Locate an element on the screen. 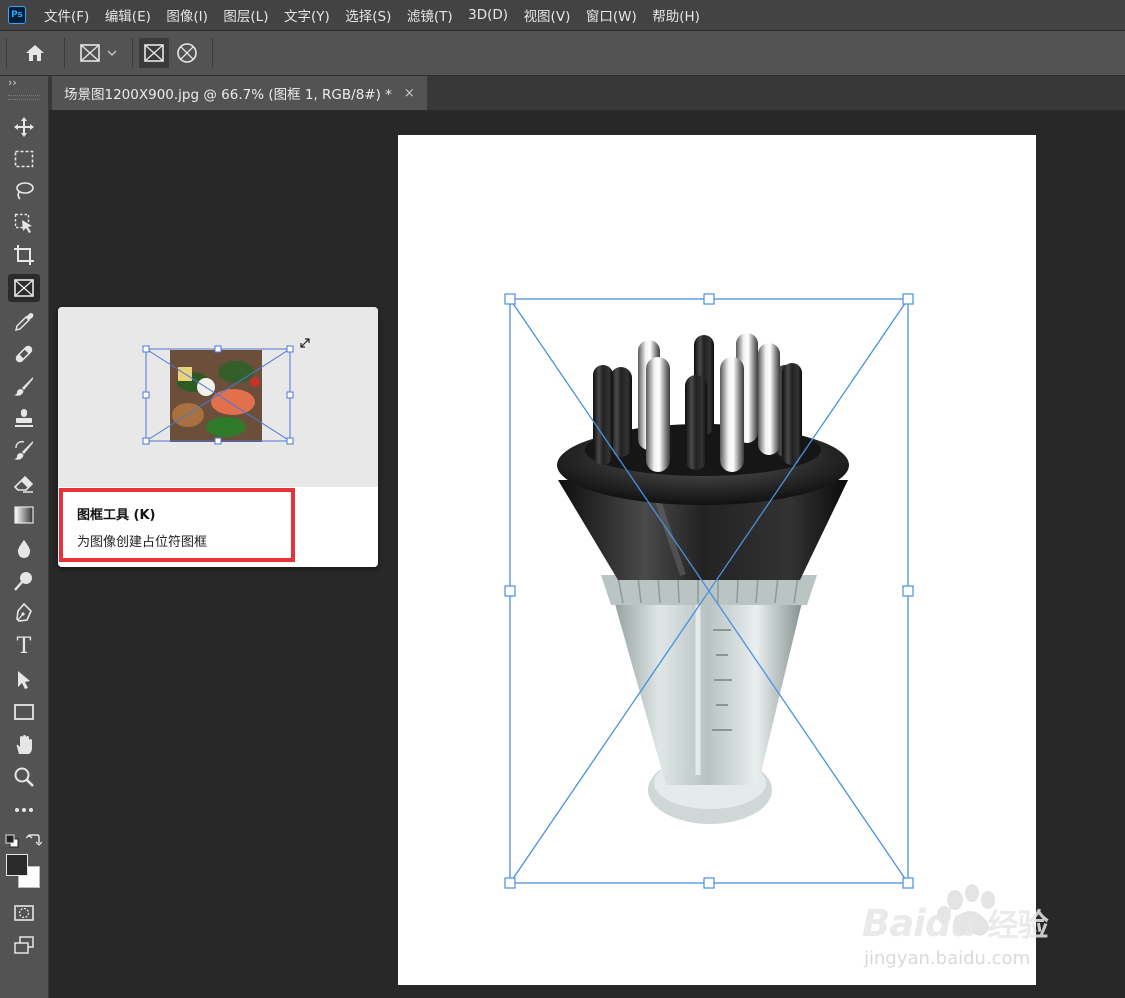 Image resolution: width=1125 pixels, height=998 pixels. lasso-icon is located at coordinates (25, 191).